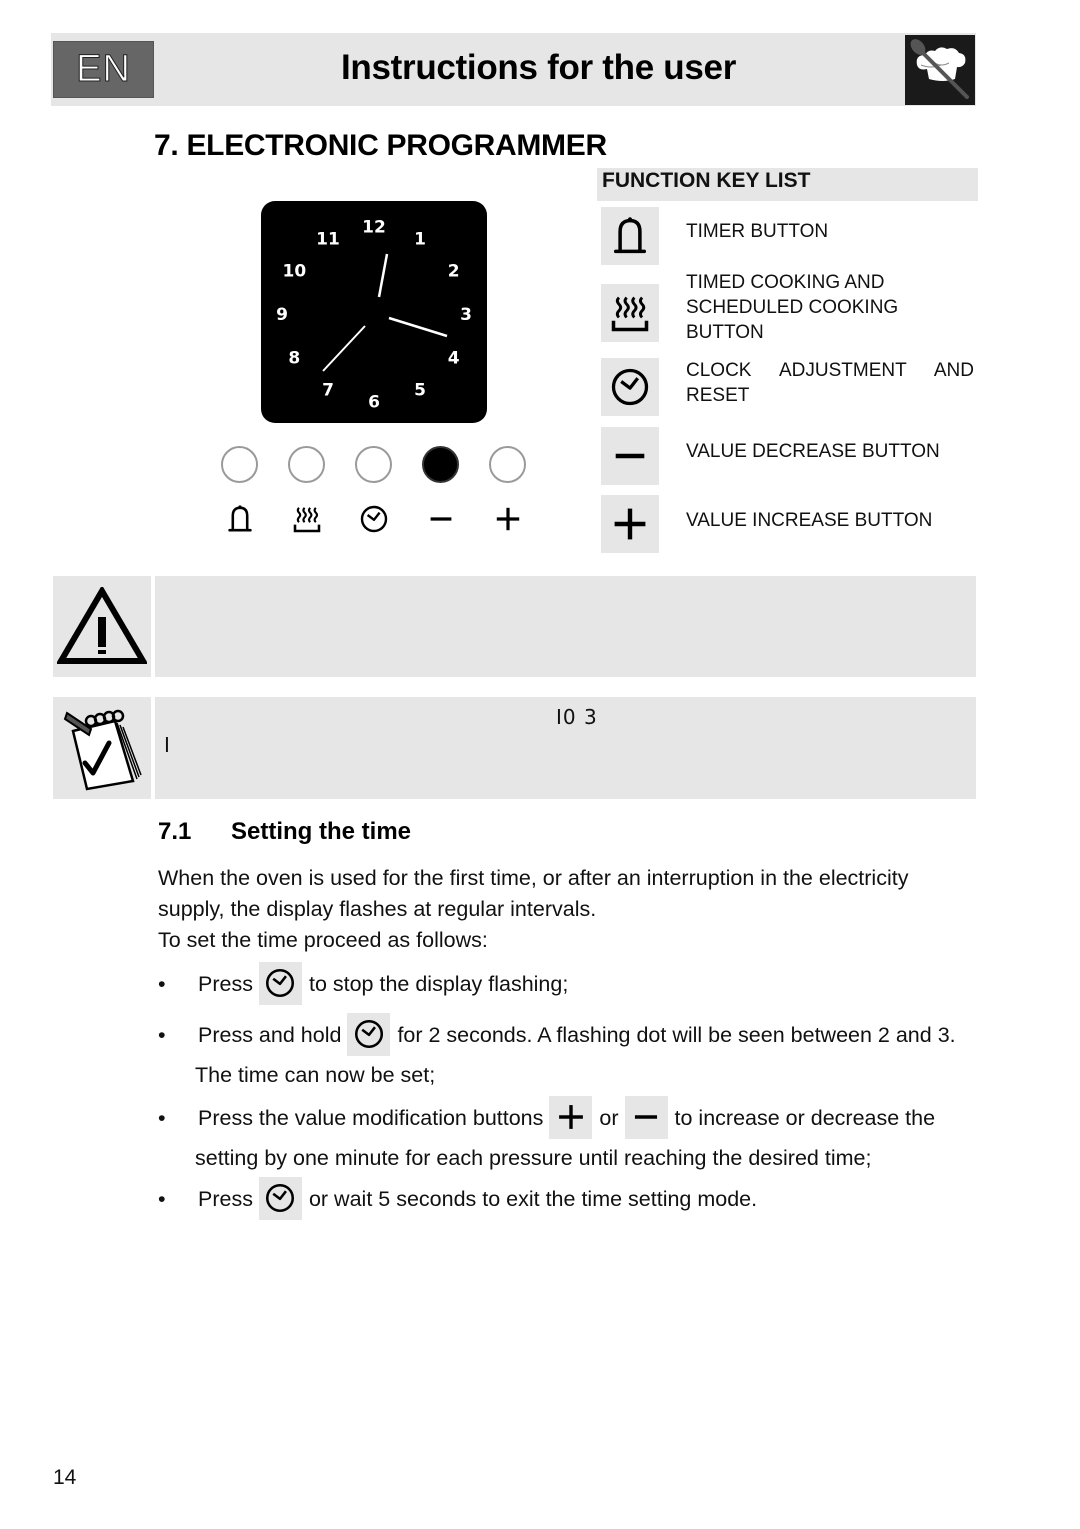 This screenshot has width=1080, height=1529. I want to click on function-key-label: CLOCK ADJUSTMENT AND RESET, so click(830, 383).